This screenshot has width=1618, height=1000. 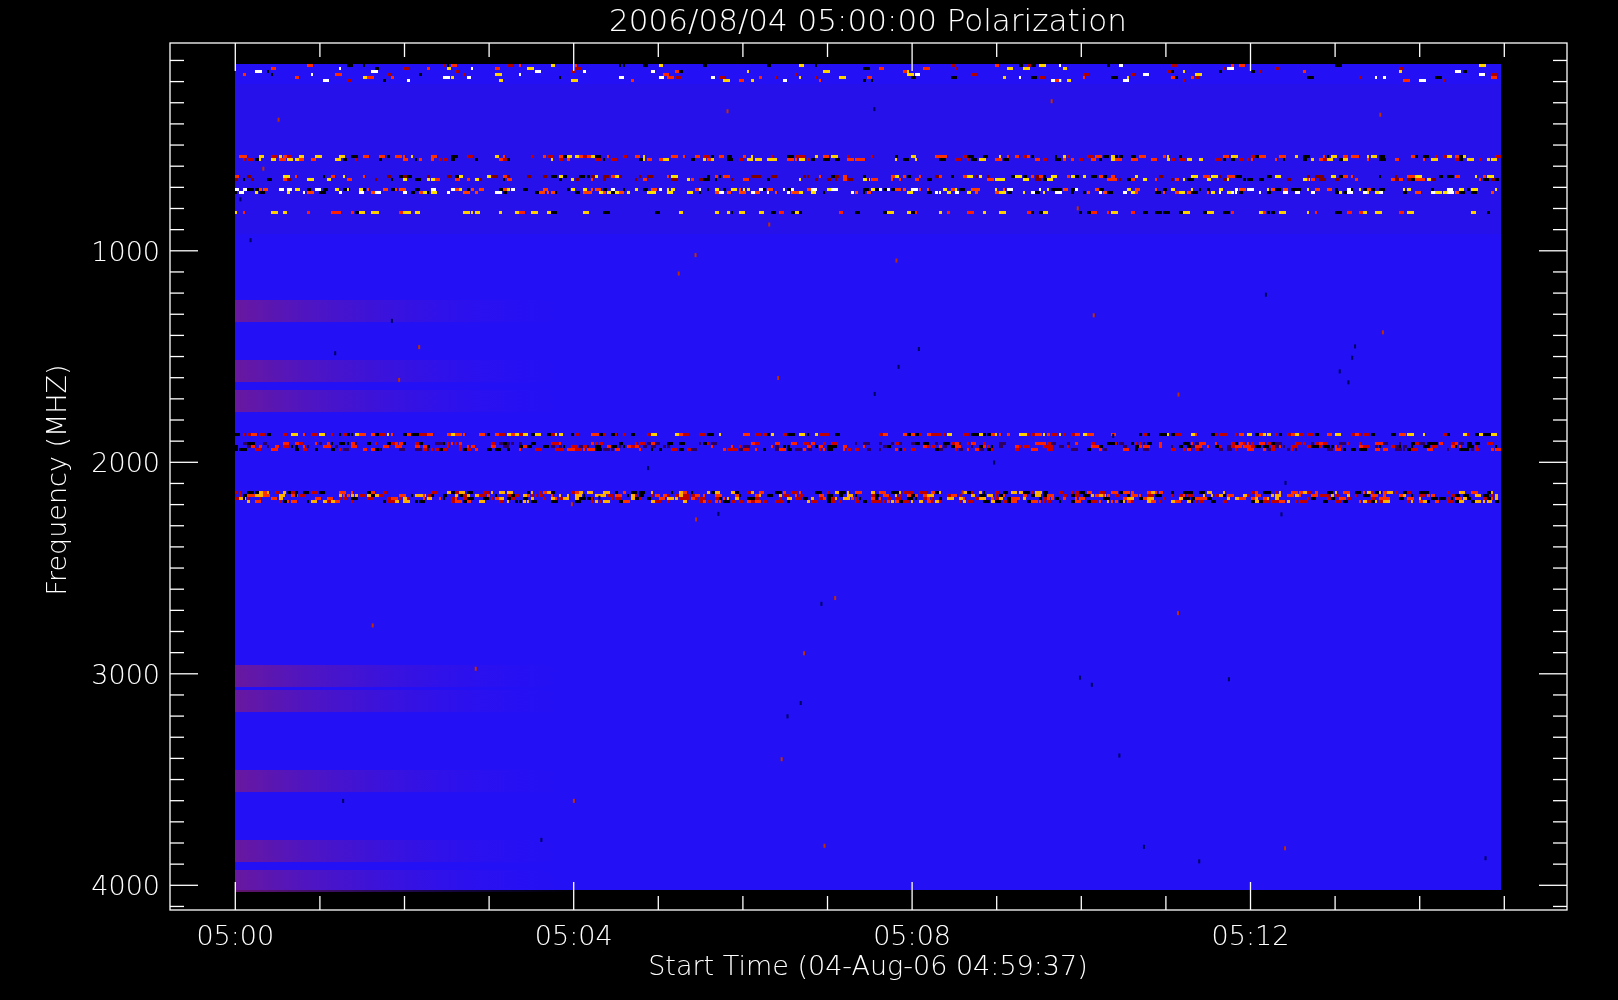 I want to click on x-axis-label: Start Time (04-Aug-06 04:59:37), so click(x=868, y=965).